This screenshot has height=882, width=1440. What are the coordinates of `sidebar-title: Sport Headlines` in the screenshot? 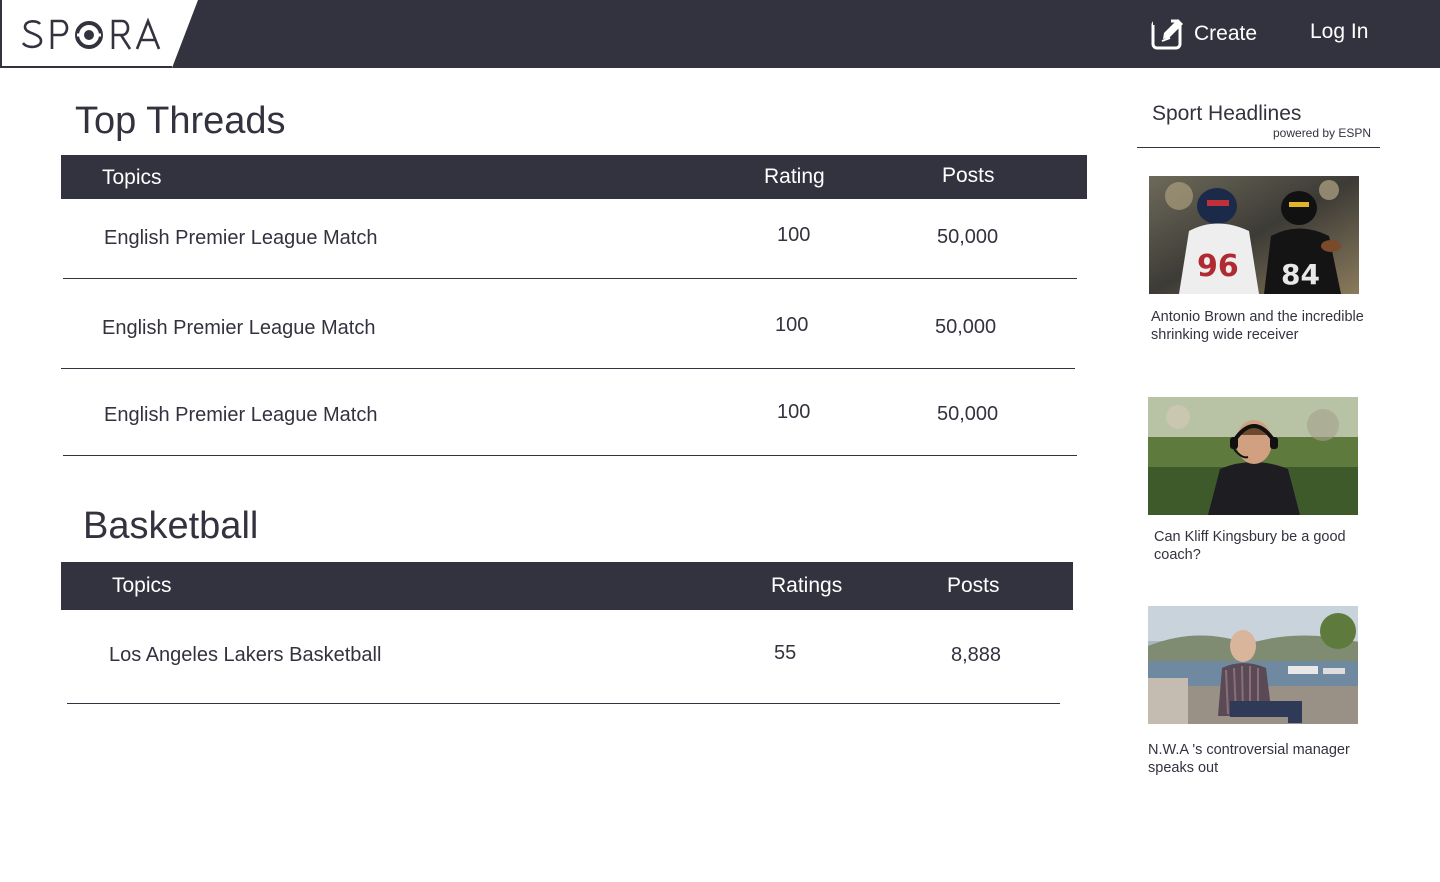 It's located at (1227, 113).